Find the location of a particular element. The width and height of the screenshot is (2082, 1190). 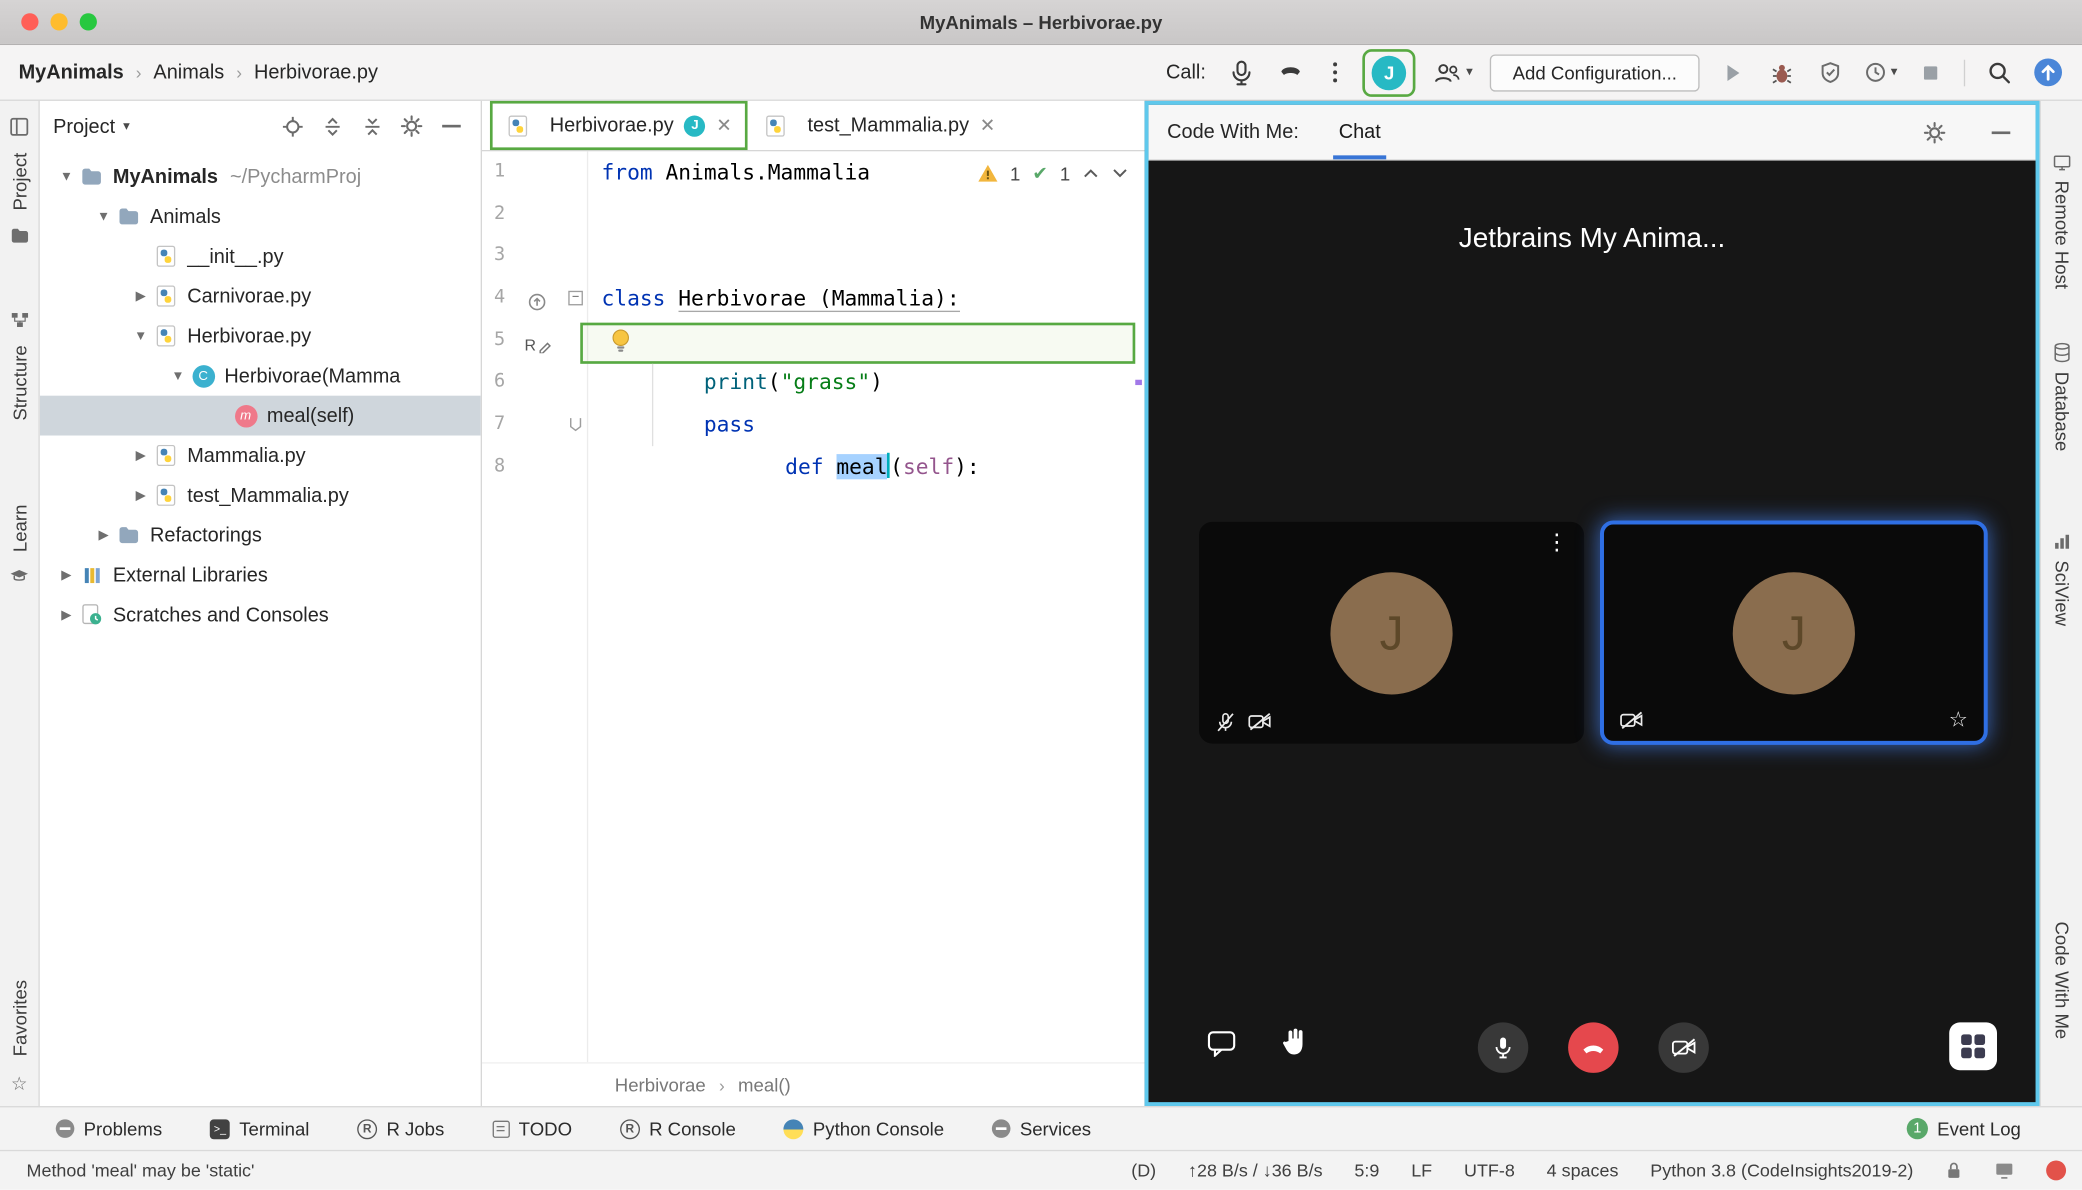

active-collaborator-frame: J is located at coordinates (1389, 72).